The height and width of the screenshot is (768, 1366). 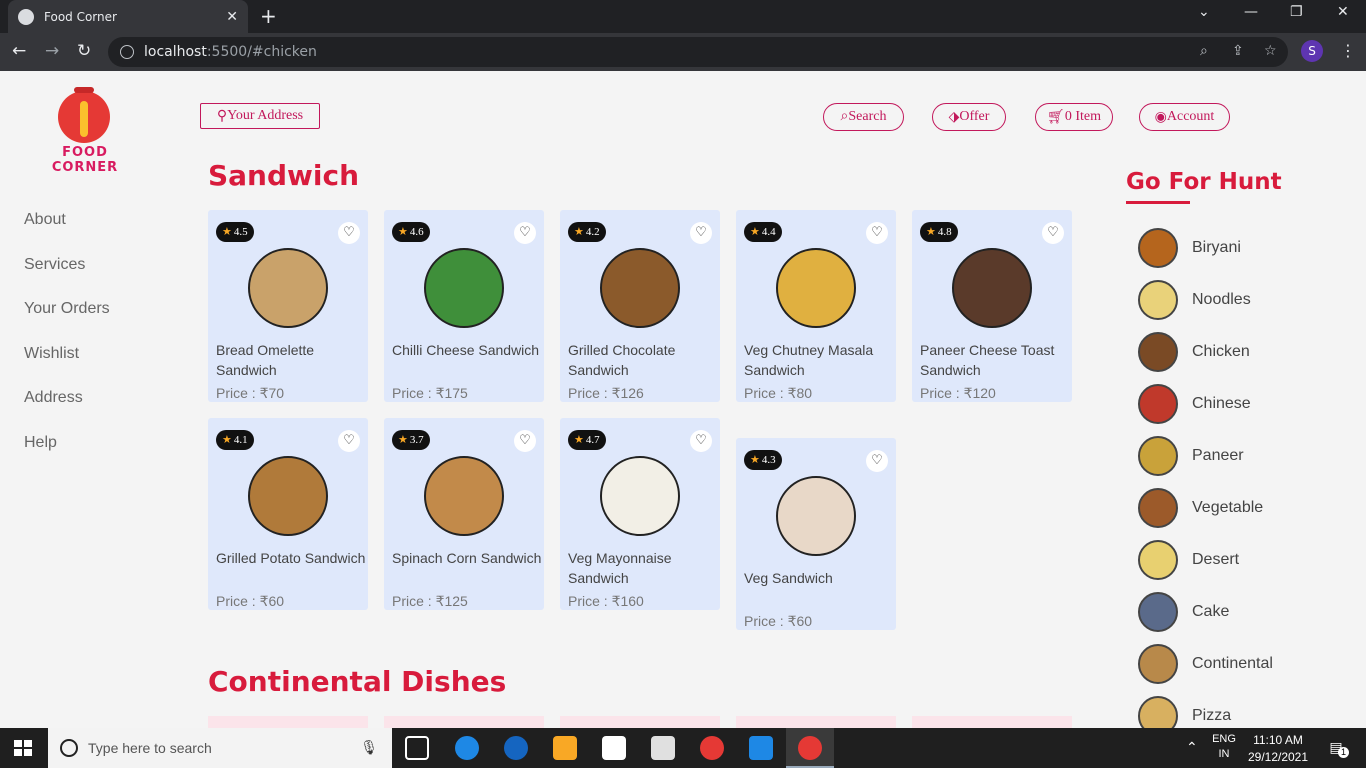 I want to click on profile-avatar: S, so click(x=1312, y=51).